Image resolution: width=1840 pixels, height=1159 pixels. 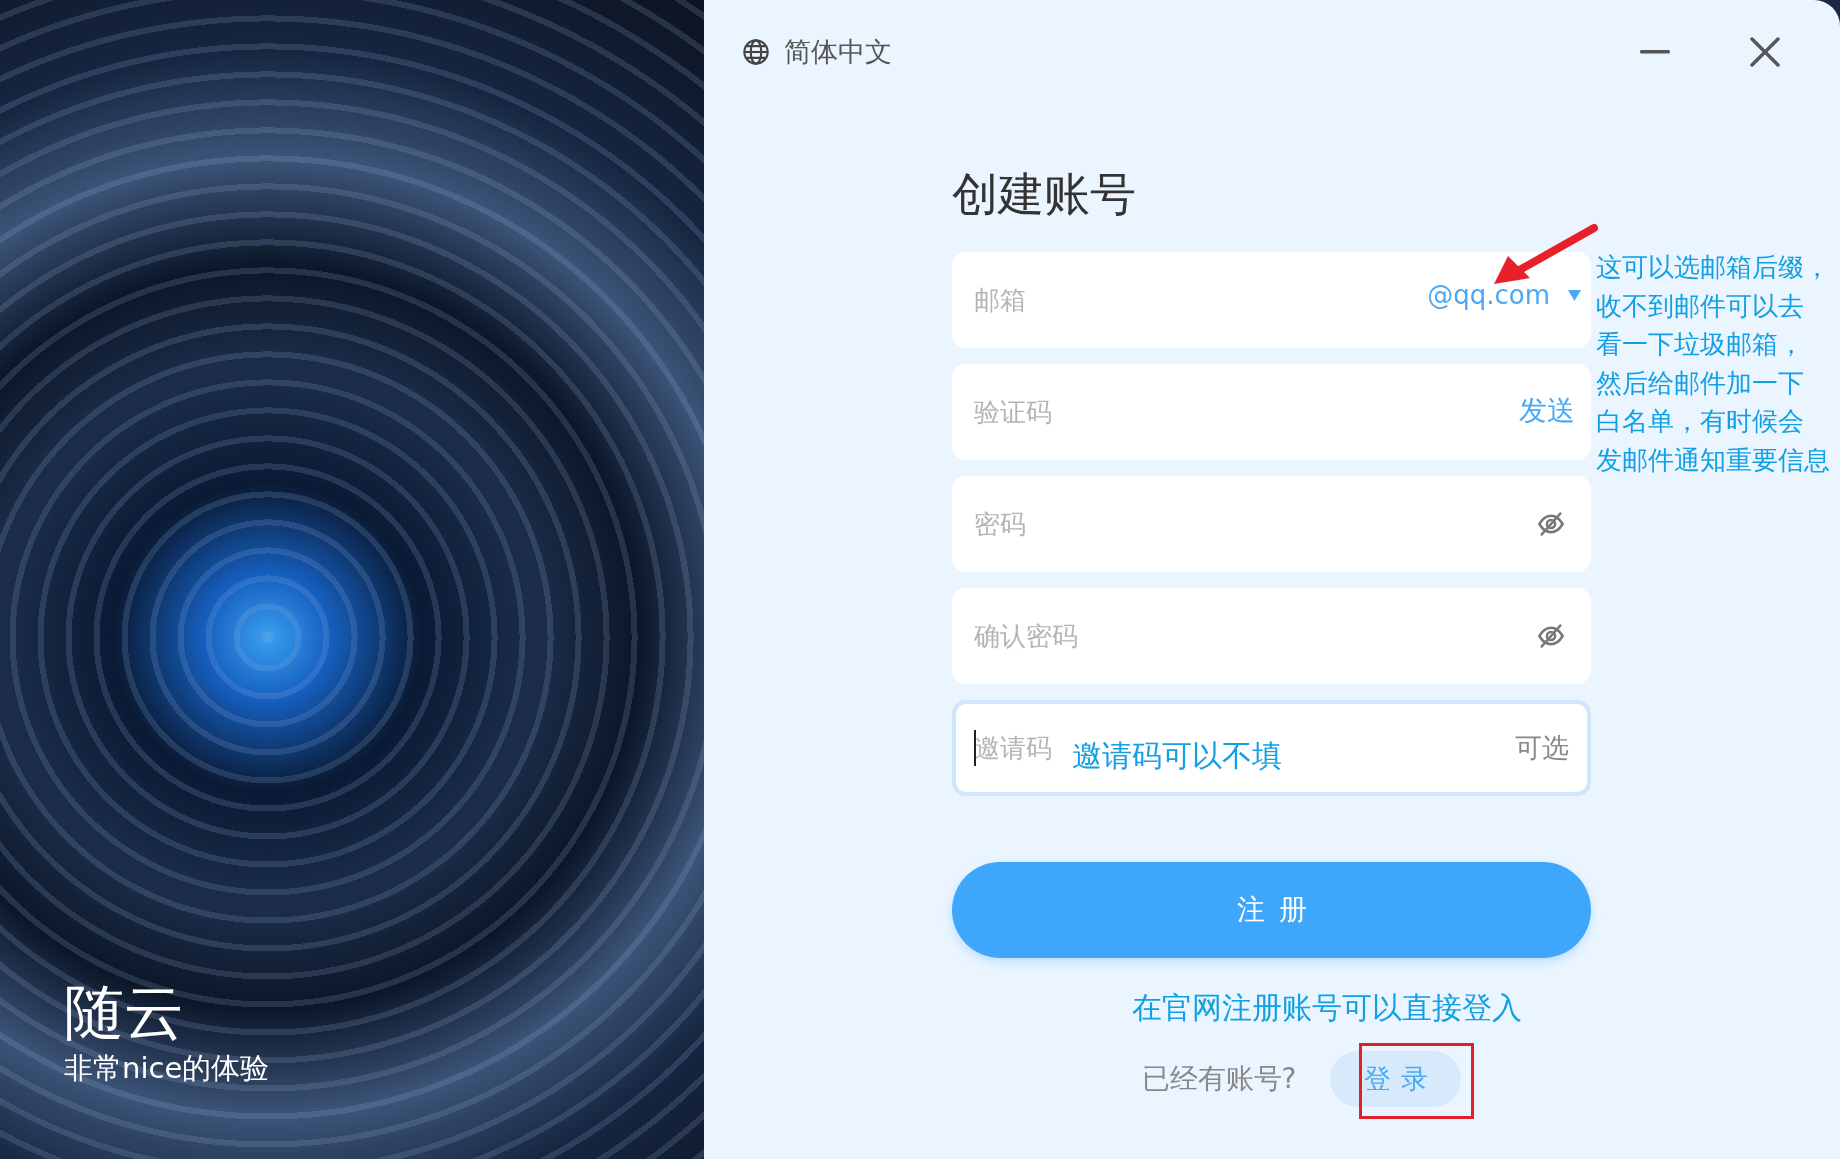 I want to click on email-suffix-dropdown: @qq.com, so click(x=1504, y=295).